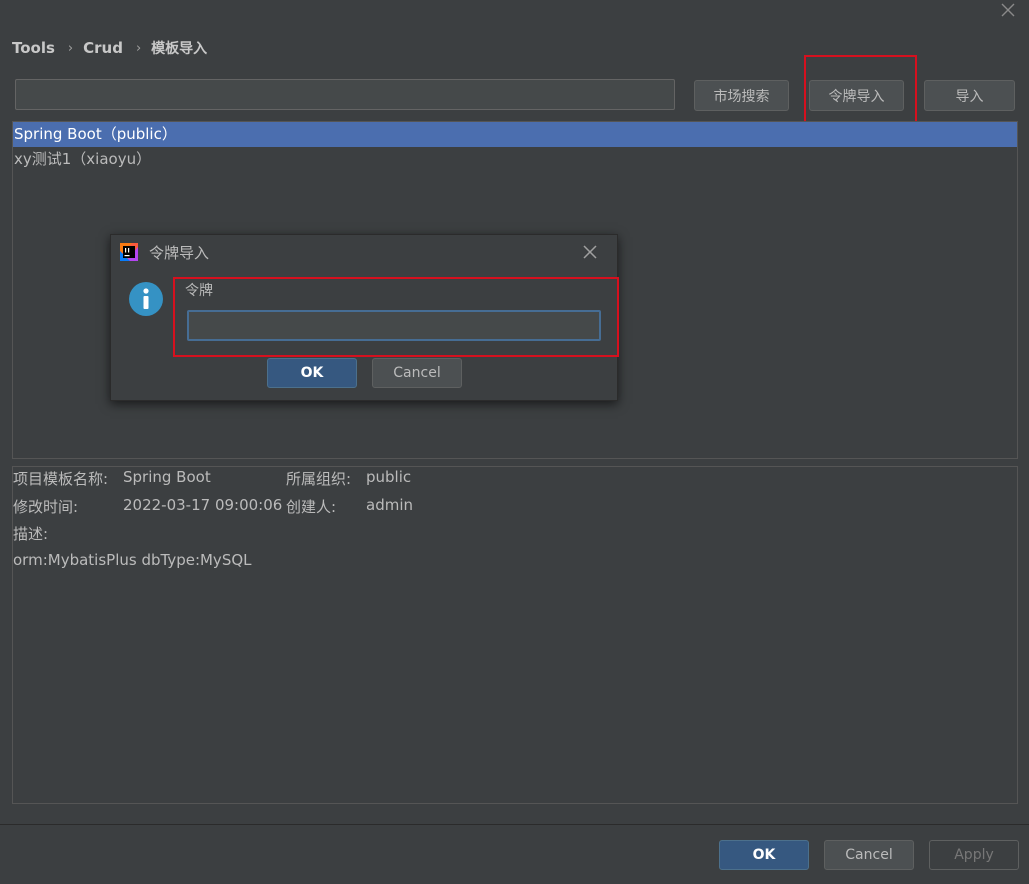 This screenshot has width=1029, height=884. What do you see at coordinates (179, 253) in the screenshot?
I see `dialog-title: 令牌导入` at bounding box center [179, 253].